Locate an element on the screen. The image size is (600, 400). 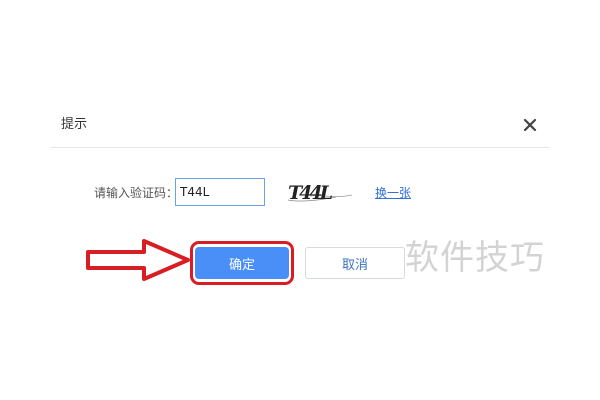
captcha-image: T44L is located at coordinates (320, 193).